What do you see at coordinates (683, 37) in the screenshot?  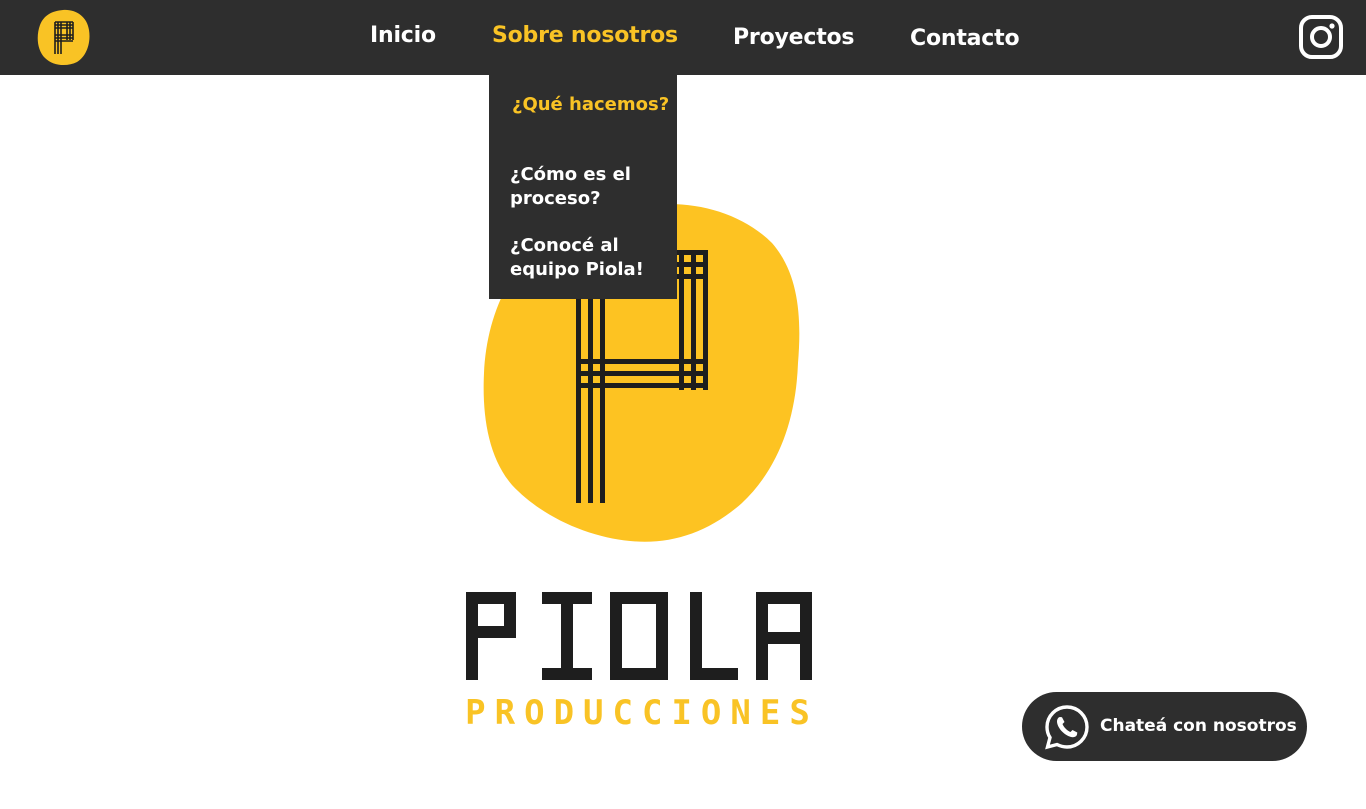 I see `top-nav-bar: Inicio Sobre nosotros Proyectos Contacto` at bounding box center [683, 37].